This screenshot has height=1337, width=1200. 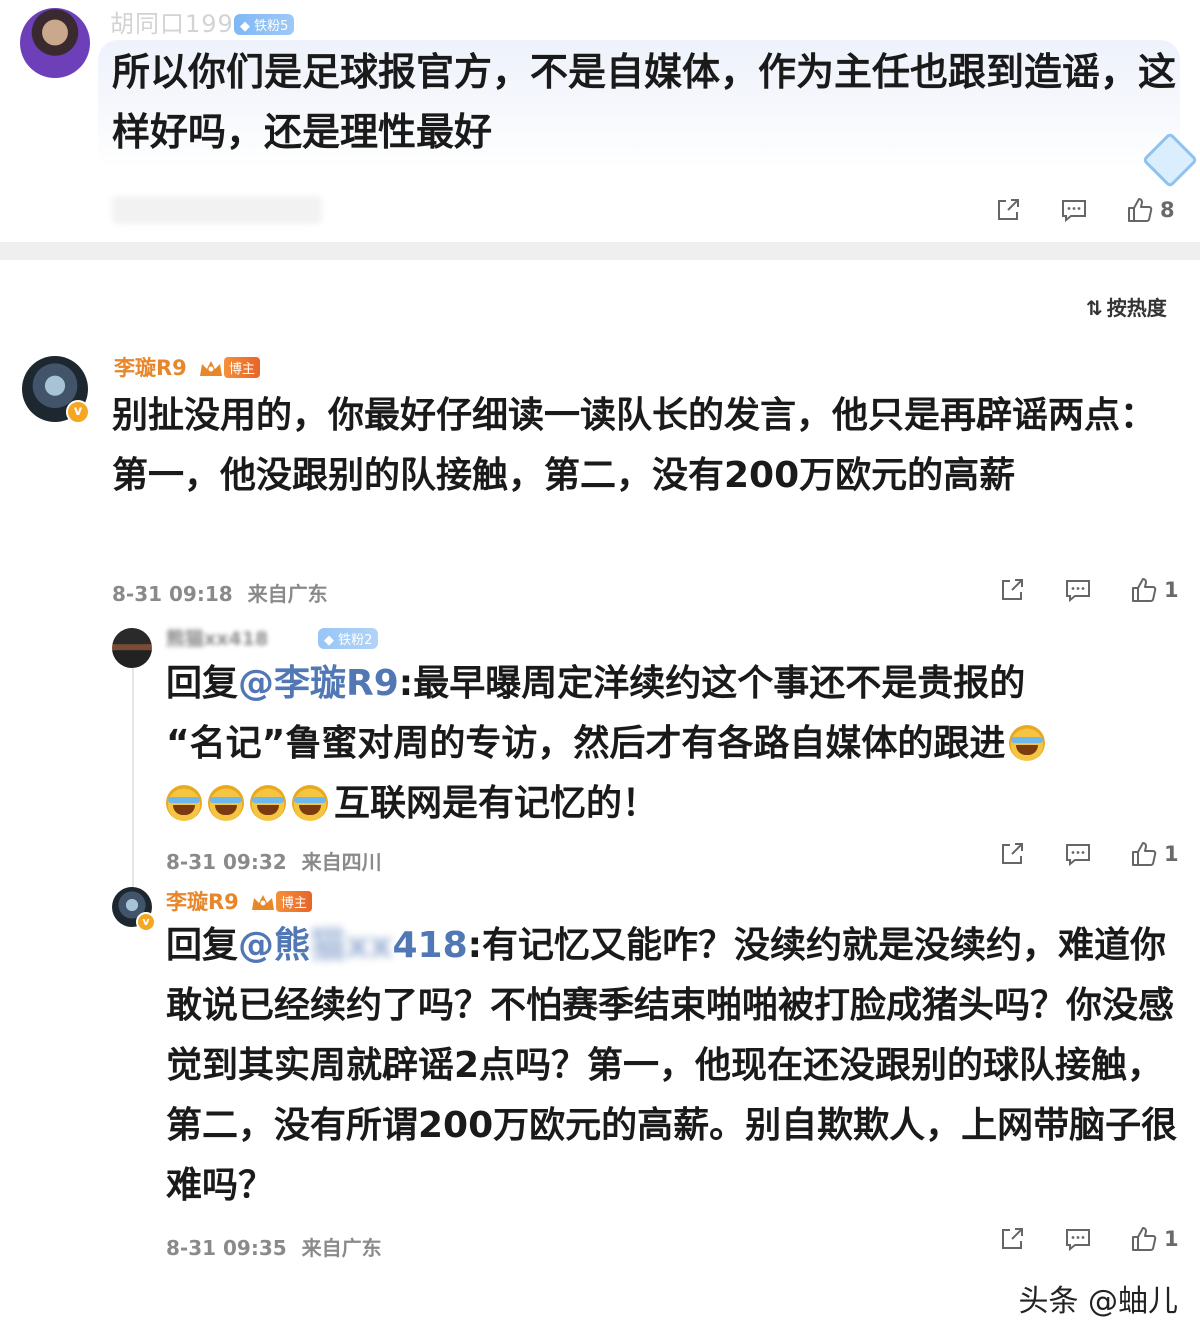 What do you see at coordinates (586, 743) in the screenshot?
I see `reply-text-part: “名记”鲁蜜对周的专访，然后才有各路自媒体的跟进` at bounding box center [586, 743].